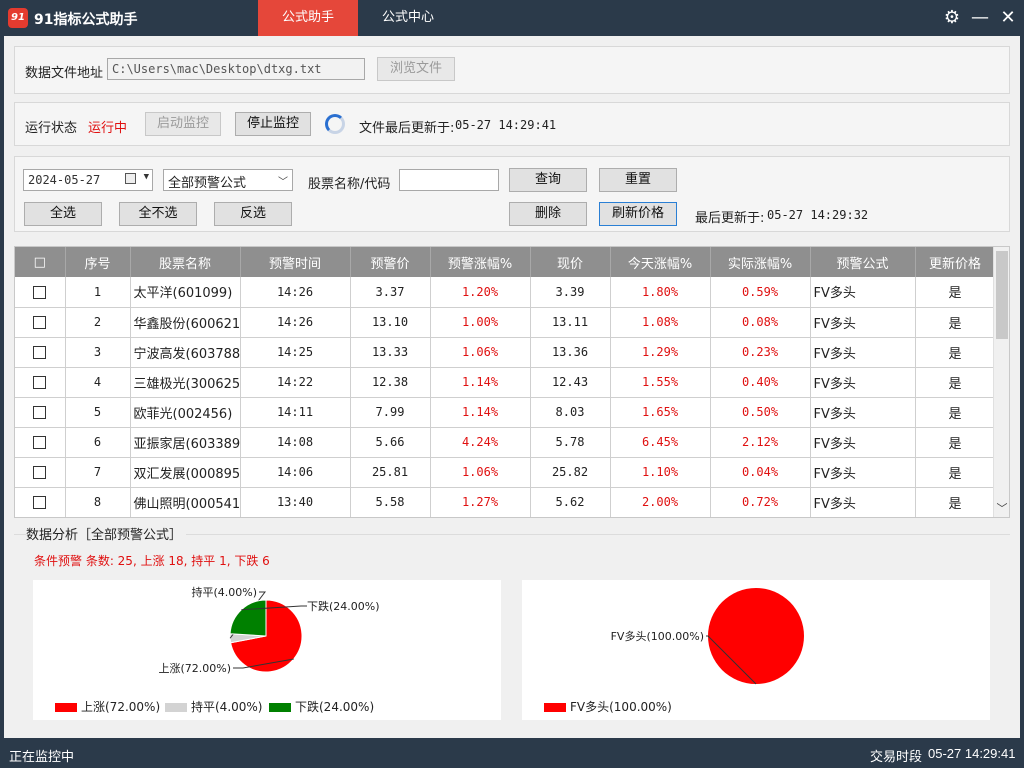 The width and height of the screenshot is (1024, 768). What do you see at coordinates (146, 177) in the screenshot?
I see `date-dropdown-icon: ▼` at bounding box center [146, 177].